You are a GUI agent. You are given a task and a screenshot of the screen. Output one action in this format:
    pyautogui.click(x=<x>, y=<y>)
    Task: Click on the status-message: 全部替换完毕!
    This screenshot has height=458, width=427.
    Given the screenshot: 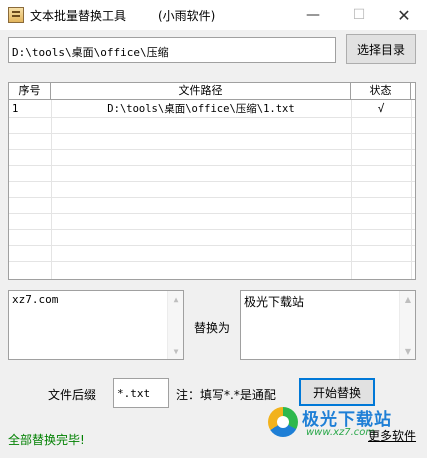 What is the action you would take?
    pyautogui.click(x=46, y=440)
    